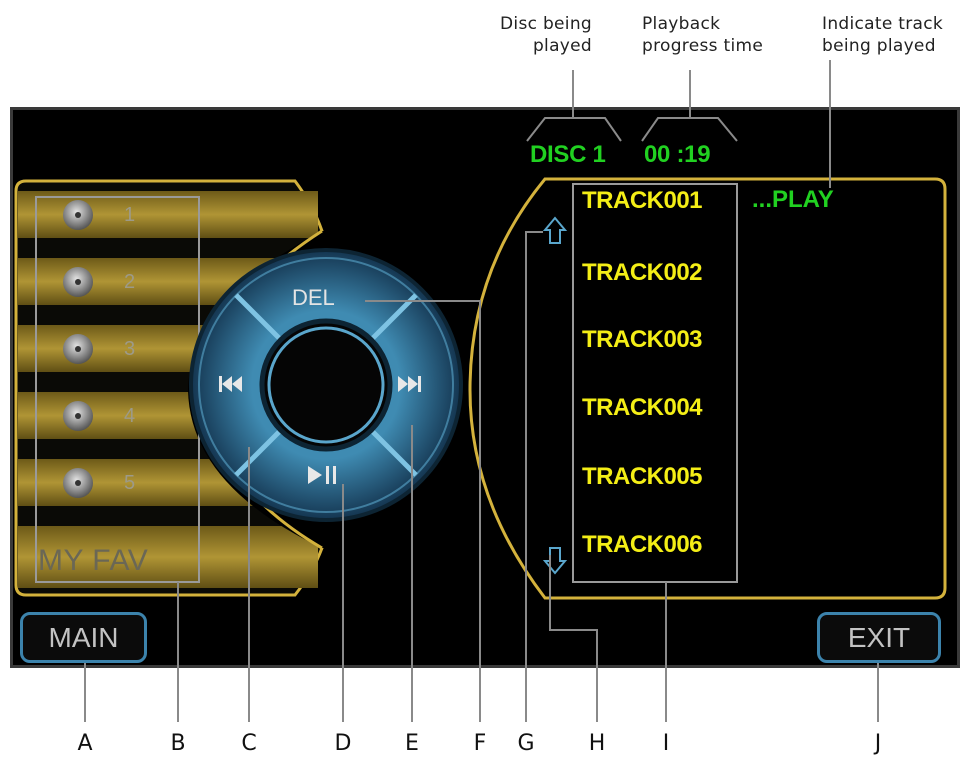 The height and width of the screenshot is (759, 972). What do you see at coordinates (178, 743) in the screenshot?
I see `label-b: B` at bounding box center [178, 743].